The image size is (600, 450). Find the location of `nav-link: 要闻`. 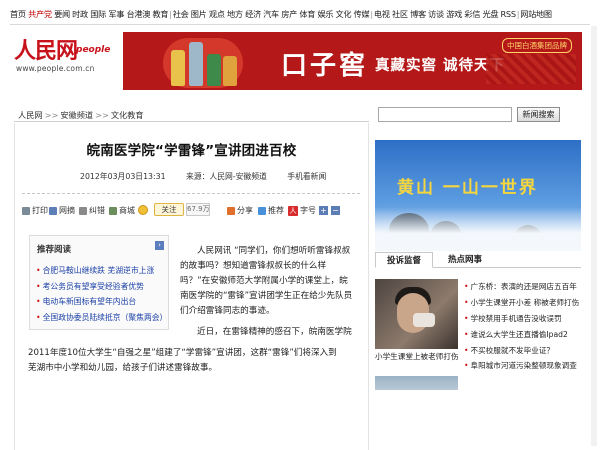

nav-link: 要闻 is located at coordinates (62, 14).